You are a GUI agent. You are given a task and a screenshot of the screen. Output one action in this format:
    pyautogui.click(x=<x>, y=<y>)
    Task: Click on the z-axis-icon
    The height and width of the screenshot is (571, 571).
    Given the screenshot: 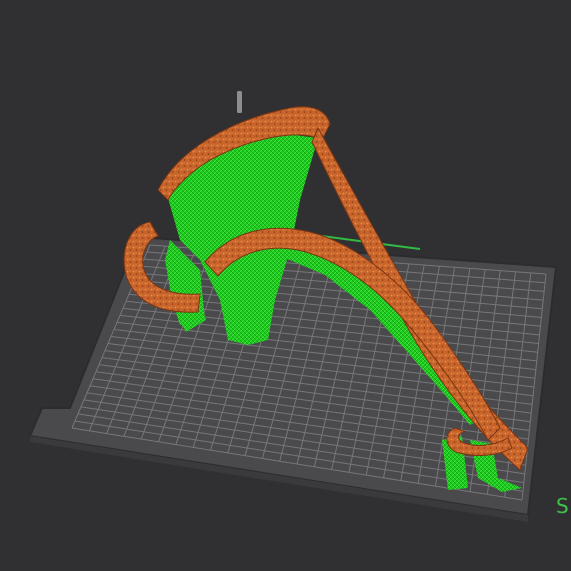 What is the action you would take?
    pyautogui.click(x=239, y=102)
    